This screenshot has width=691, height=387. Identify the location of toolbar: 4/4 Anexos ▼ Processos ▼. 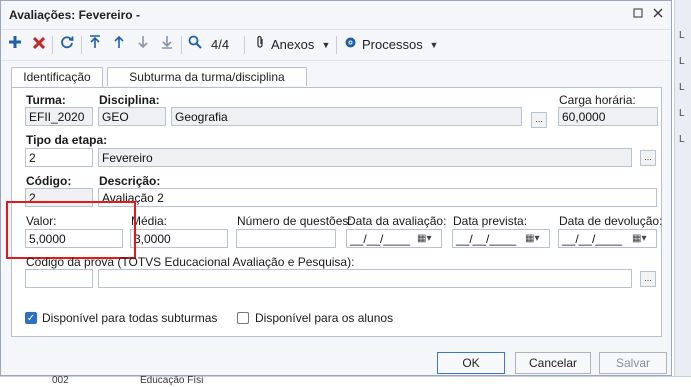
(336, 45).